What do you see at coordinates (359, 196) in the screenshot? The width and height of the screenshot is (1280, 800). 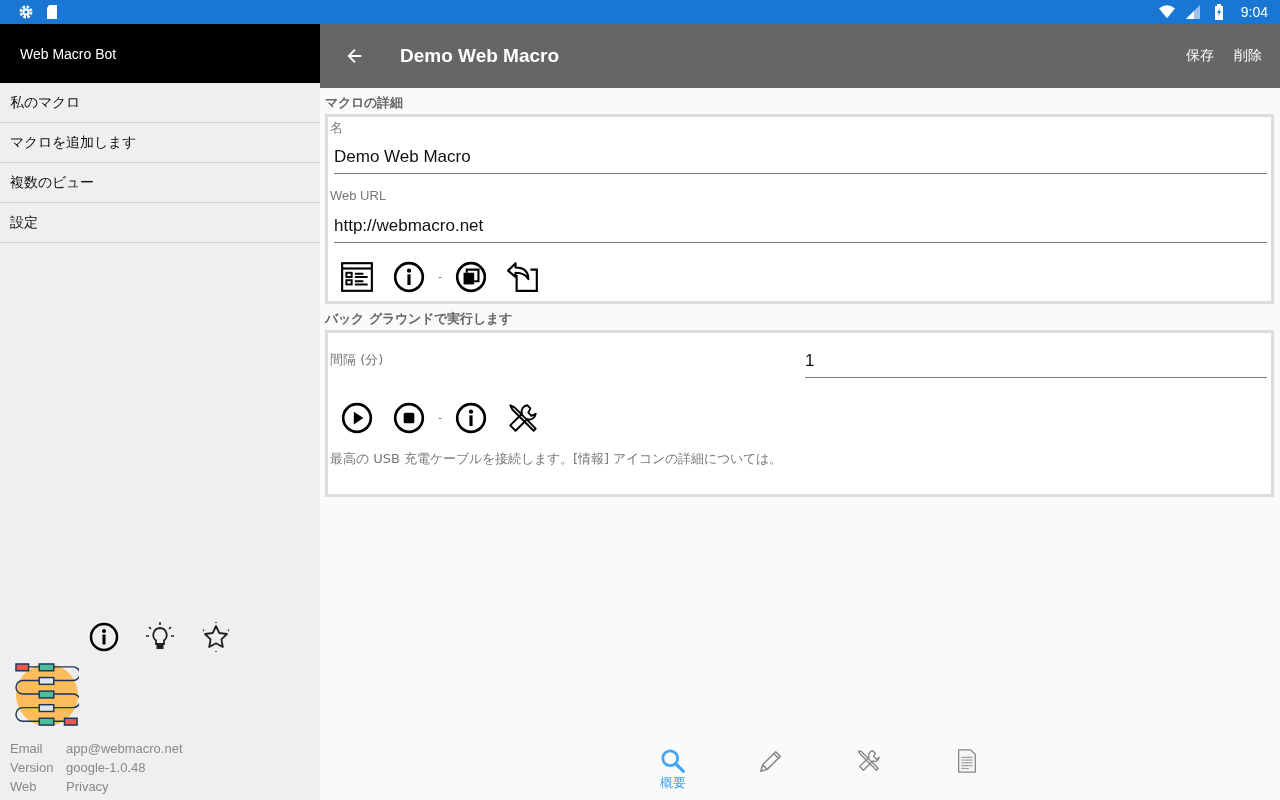 I see `field-label: Web URL` at bounding box center [359, 196].